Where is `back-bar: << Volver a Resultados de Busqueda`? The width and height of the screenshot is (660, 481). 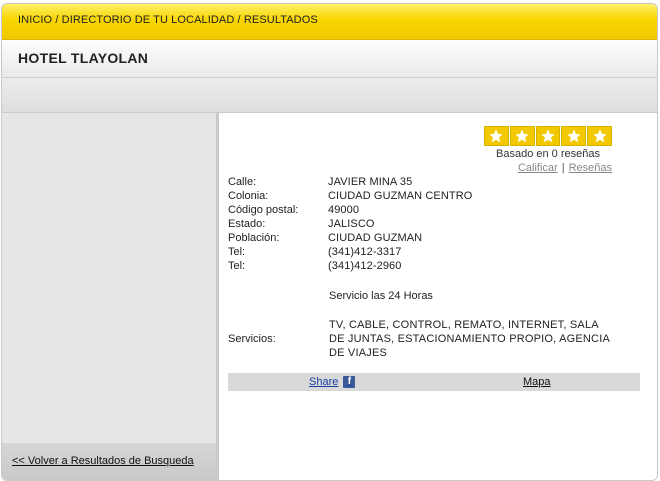 back-bar: << Volver a Resultados de Busqueda is located at coordinates (109, 461).